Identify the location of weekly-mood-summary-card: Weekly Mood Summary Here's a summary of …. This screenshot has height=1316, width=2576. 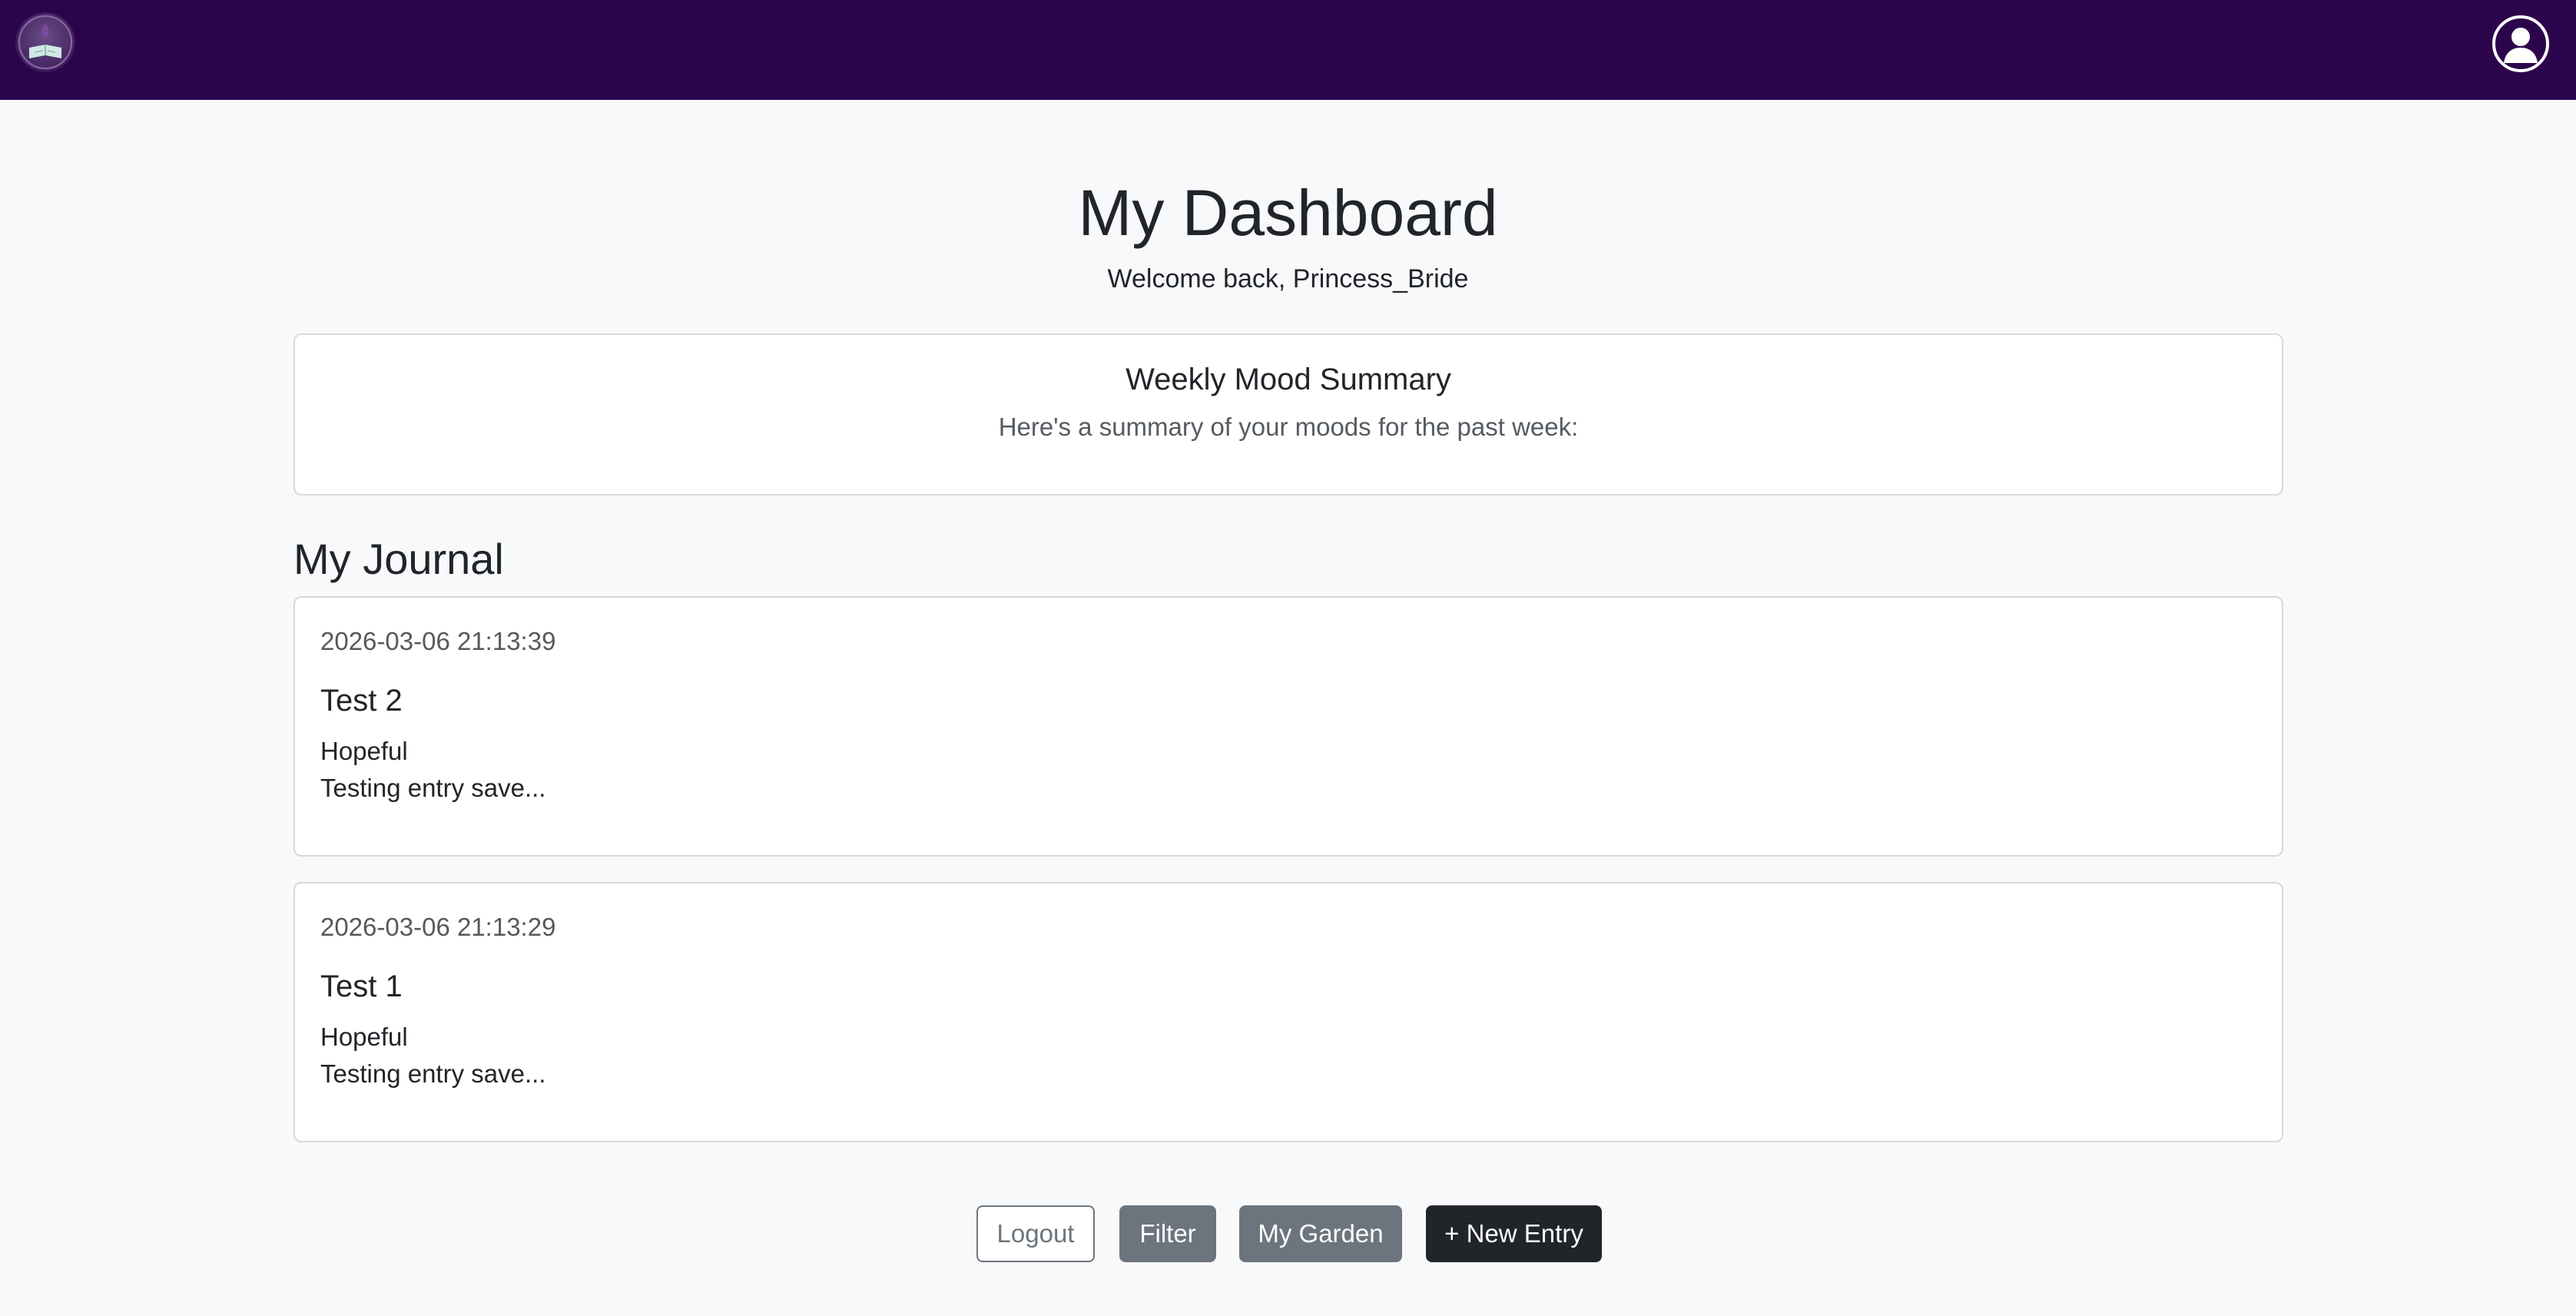
(1288, 414).